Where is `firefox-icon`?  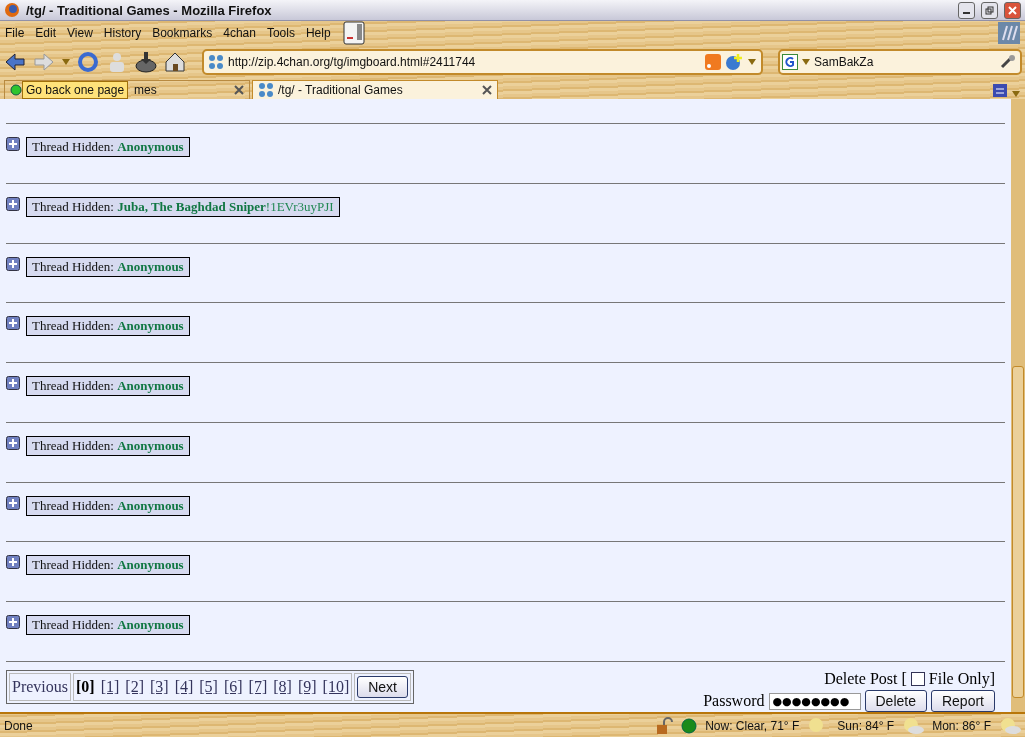 firefox-icon is located at coordinates (12, 10).